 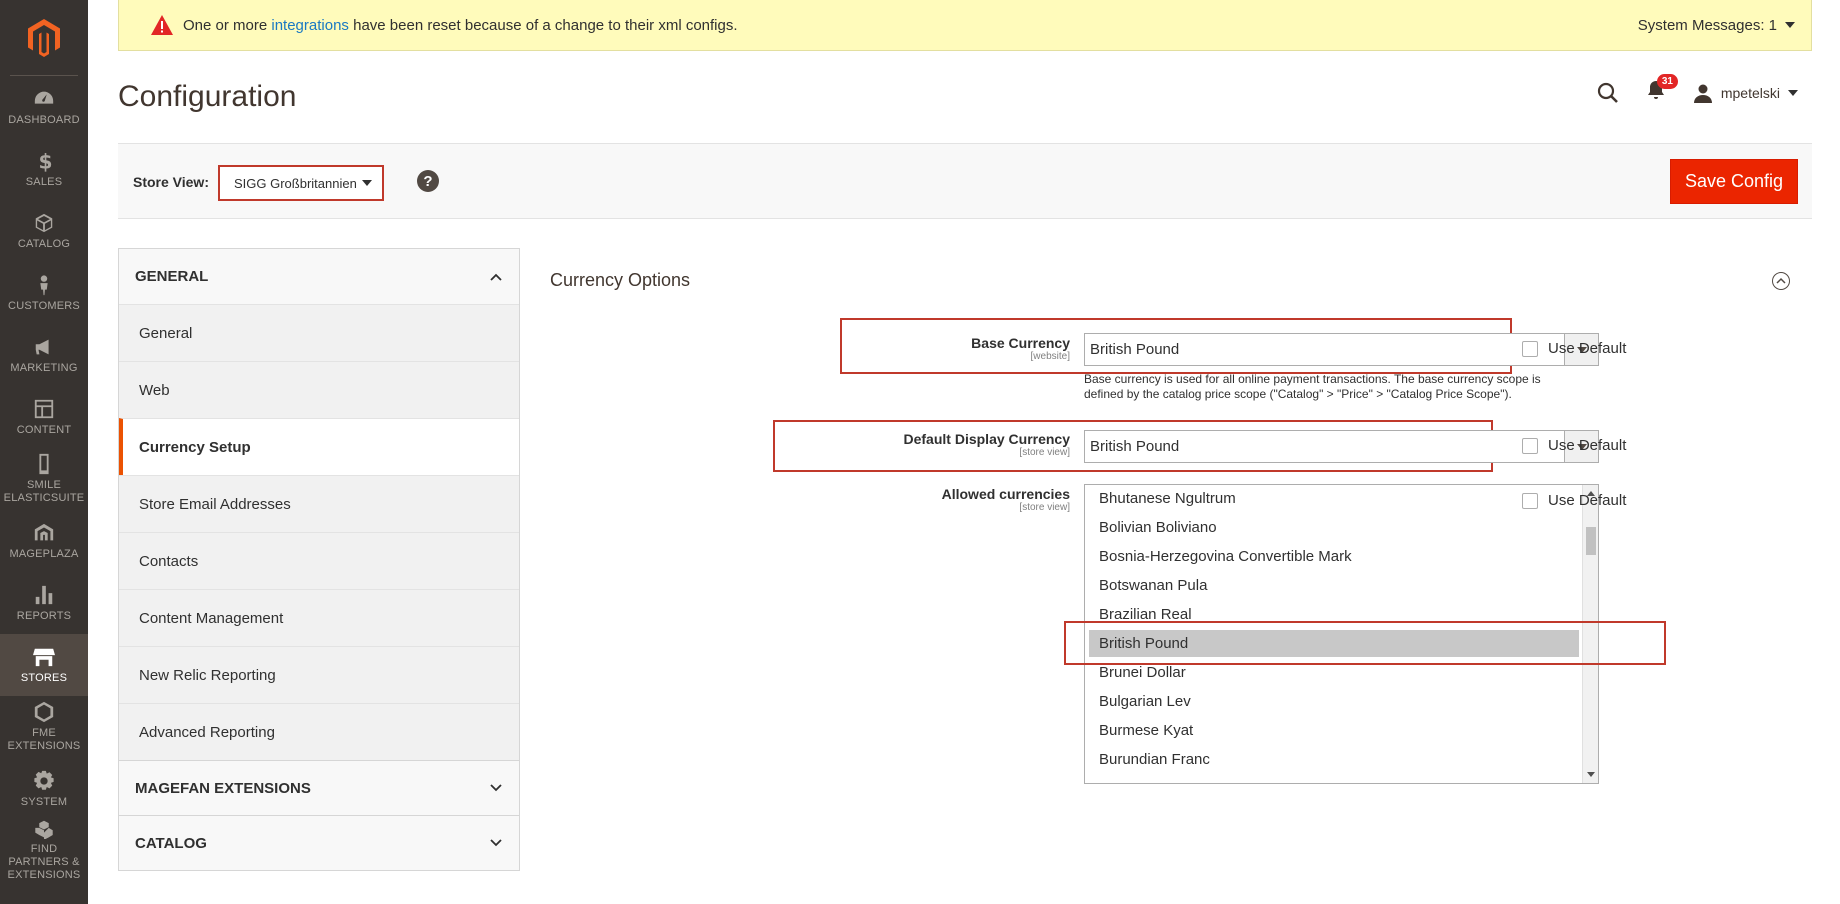 What do you see at coordinates (319, 503) in the screenshot?
I see `tab-store-email-addresses: Store Email Addresses` at bounding box center [319, 503].